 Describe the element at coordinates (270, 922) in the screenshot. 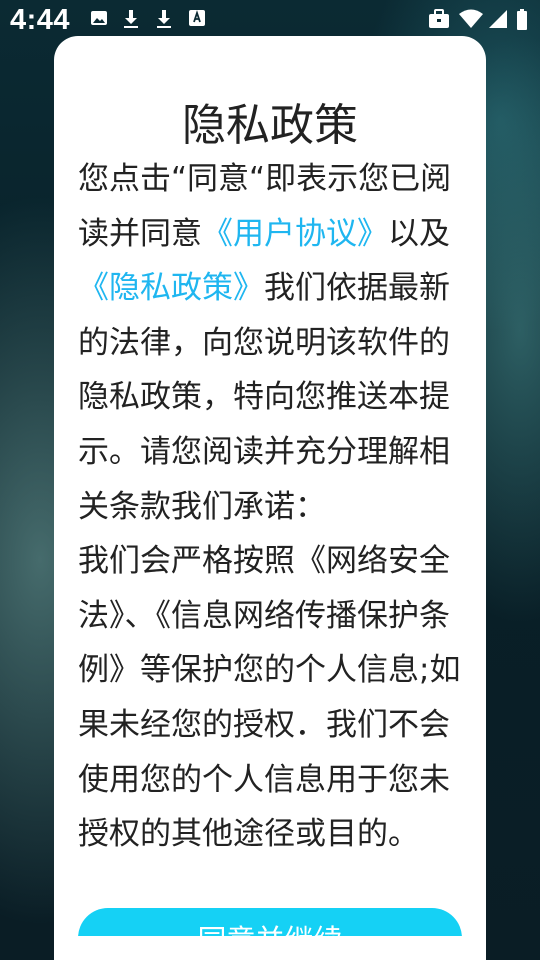

I see `agree-continue-button: 同意并继续` at that location.